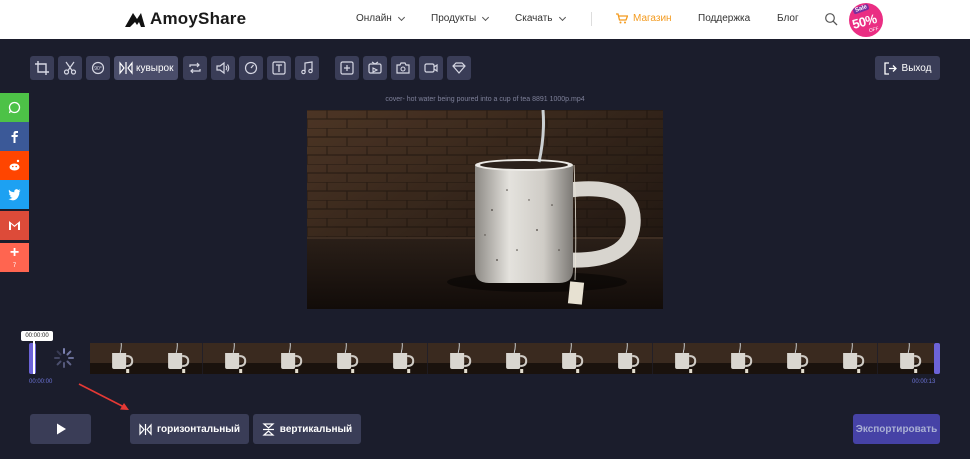 The height and width of the screenshot is (459, 970). I want to click on timeline-start-time: 00:00:00, so click(41, 382).